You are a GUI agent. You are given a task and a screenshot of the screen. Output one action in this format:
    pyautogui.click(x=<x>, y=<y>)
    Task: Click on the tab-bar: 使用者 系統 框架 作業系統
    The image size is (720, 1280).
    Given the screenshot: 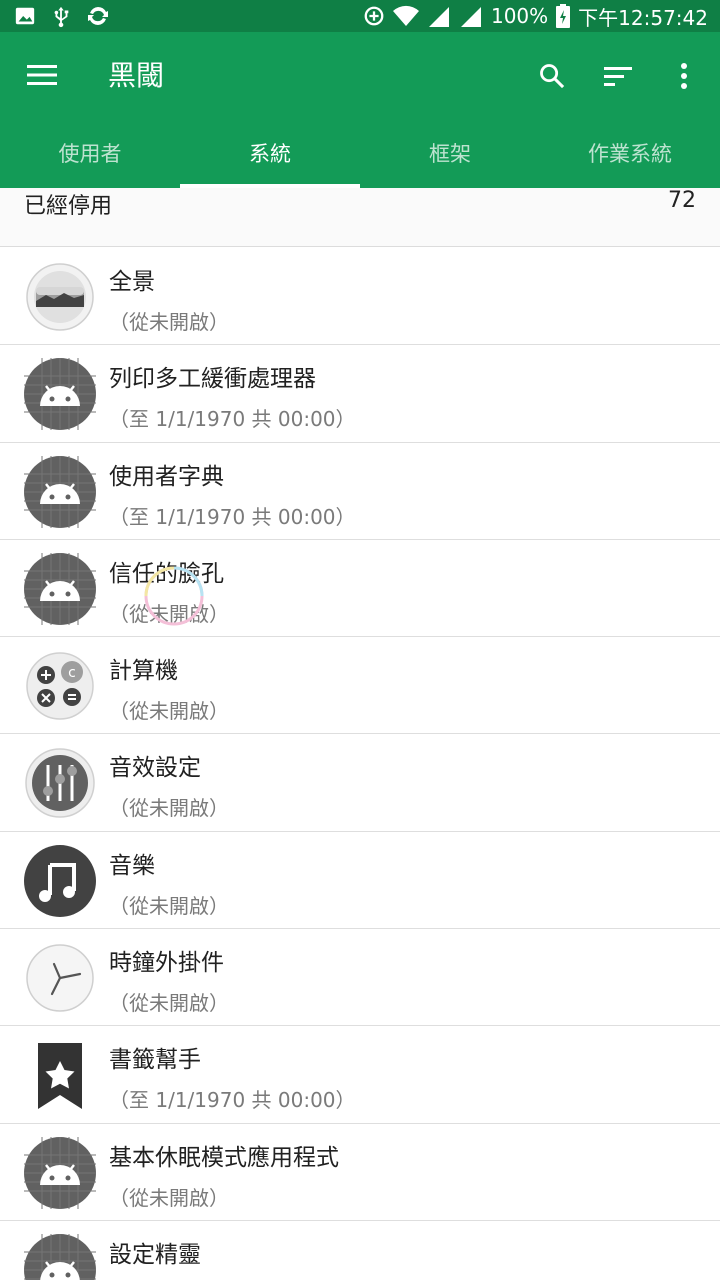 What is the action you would take?
    pyautogui.click(x=360, y=153)
    